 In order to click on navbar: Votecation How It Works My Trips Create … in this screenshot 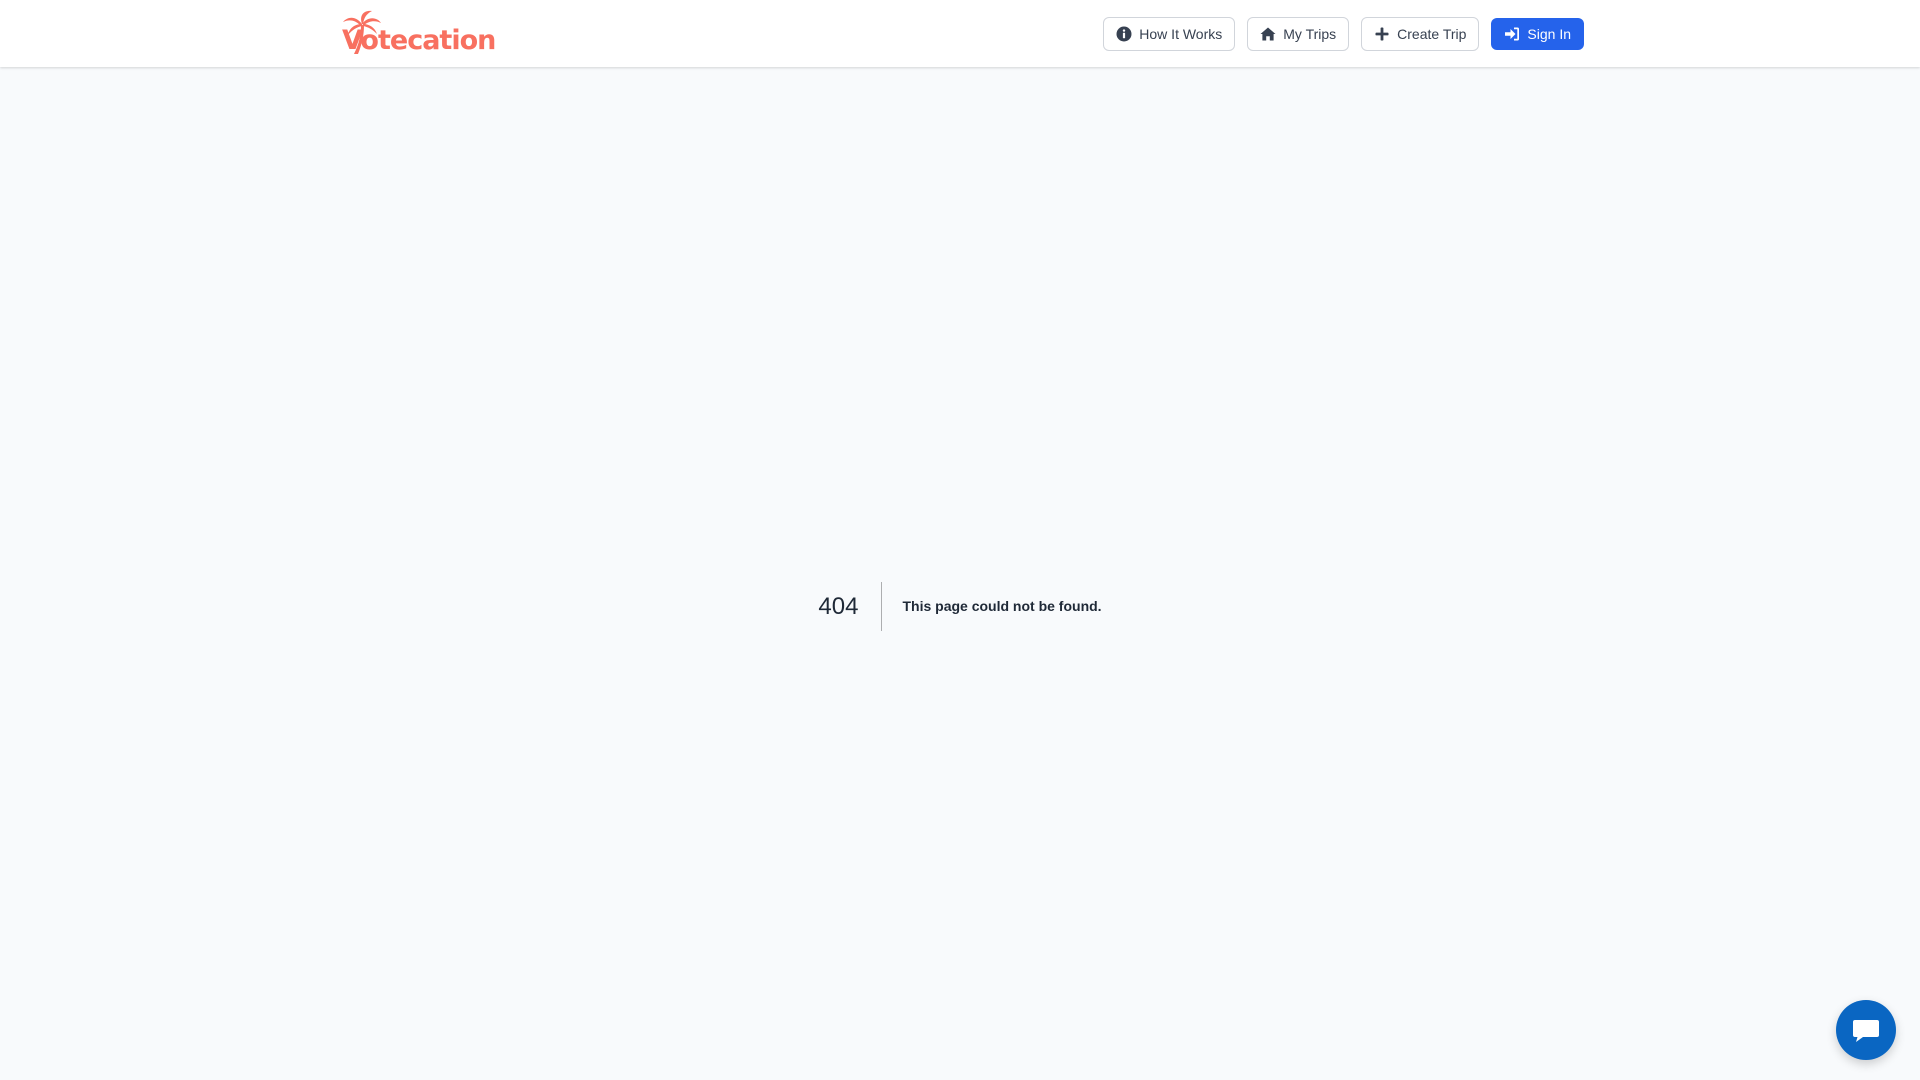, I will do `click(960, 33)`.